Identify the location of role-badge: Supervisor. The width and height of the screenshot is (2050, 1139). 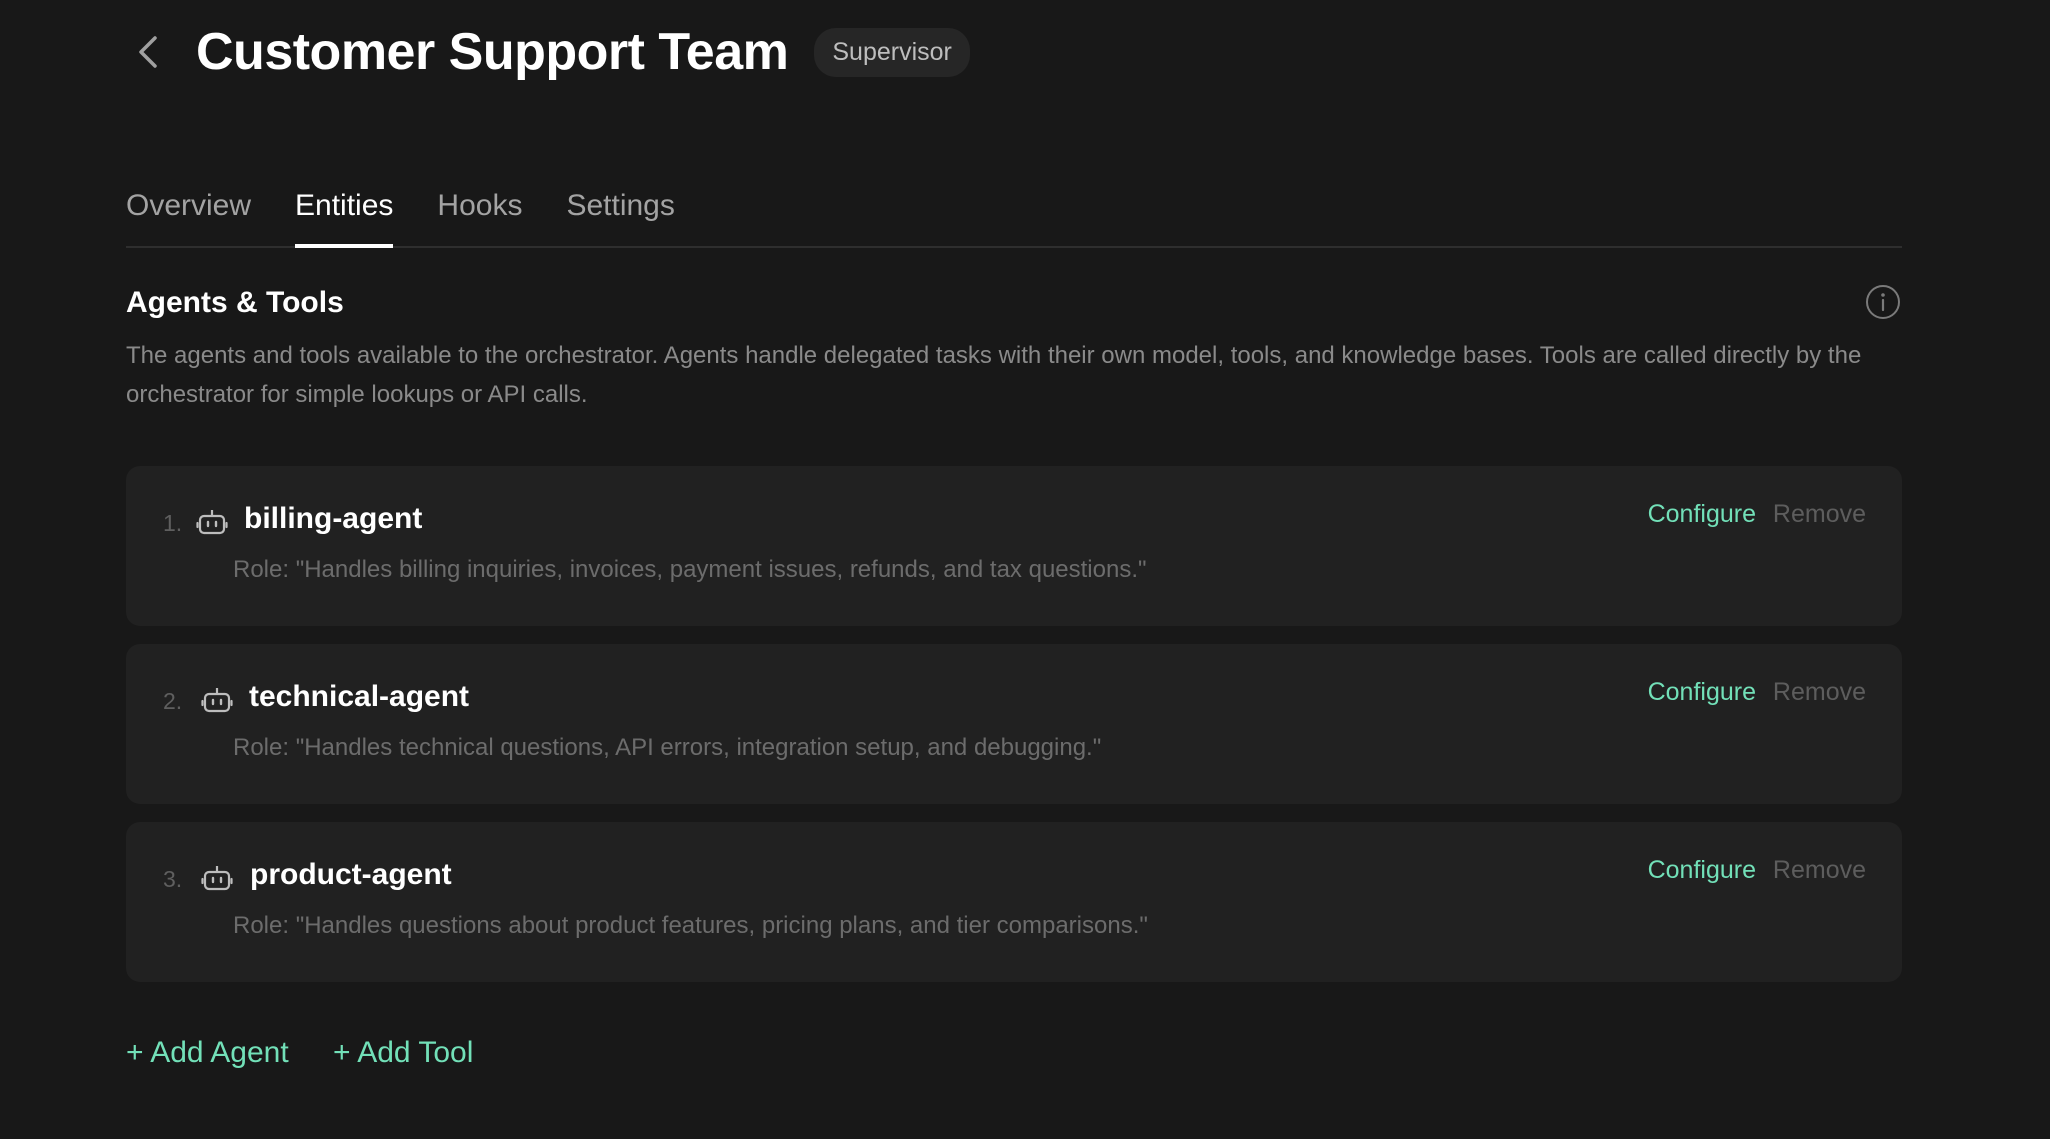
(892, 52).